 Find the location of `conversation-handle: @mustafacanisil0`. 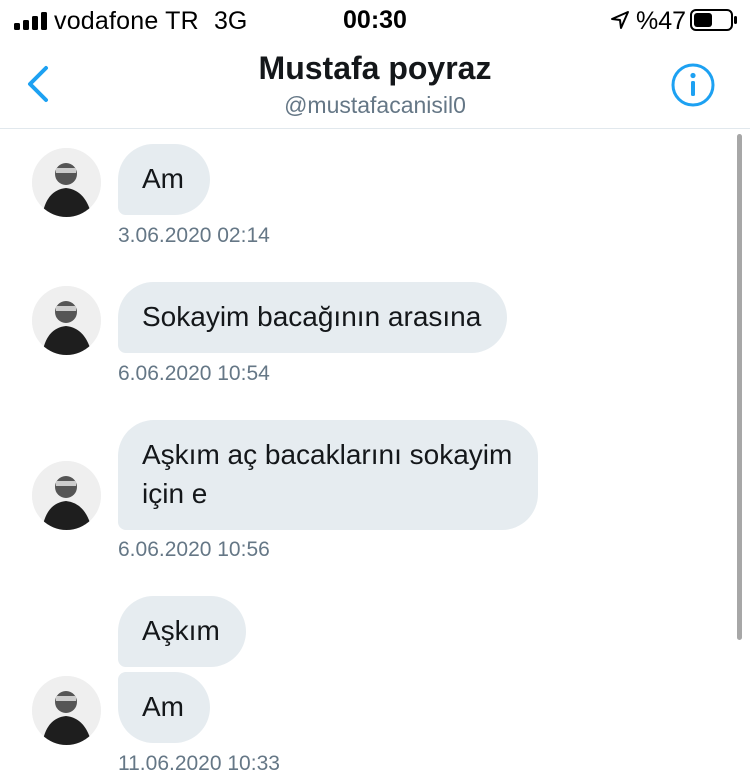

conversation-handle: @mustafacanisil0 is located at coordinates (375, 105).